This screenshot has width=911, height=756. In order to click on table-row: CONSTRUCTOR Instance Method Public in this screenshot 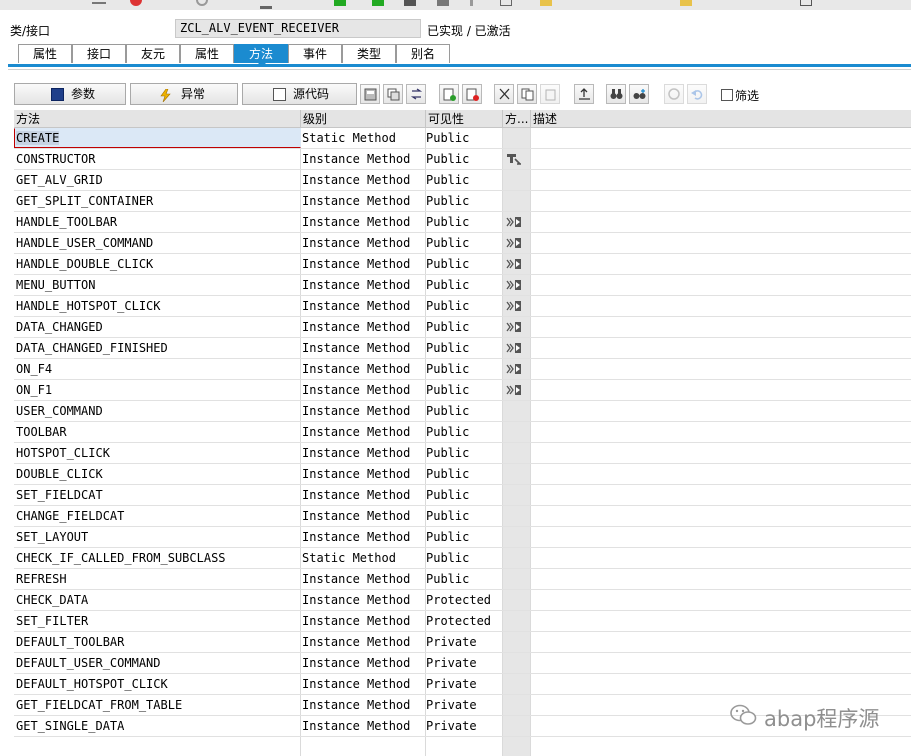, I will do `click(462, 159)`.